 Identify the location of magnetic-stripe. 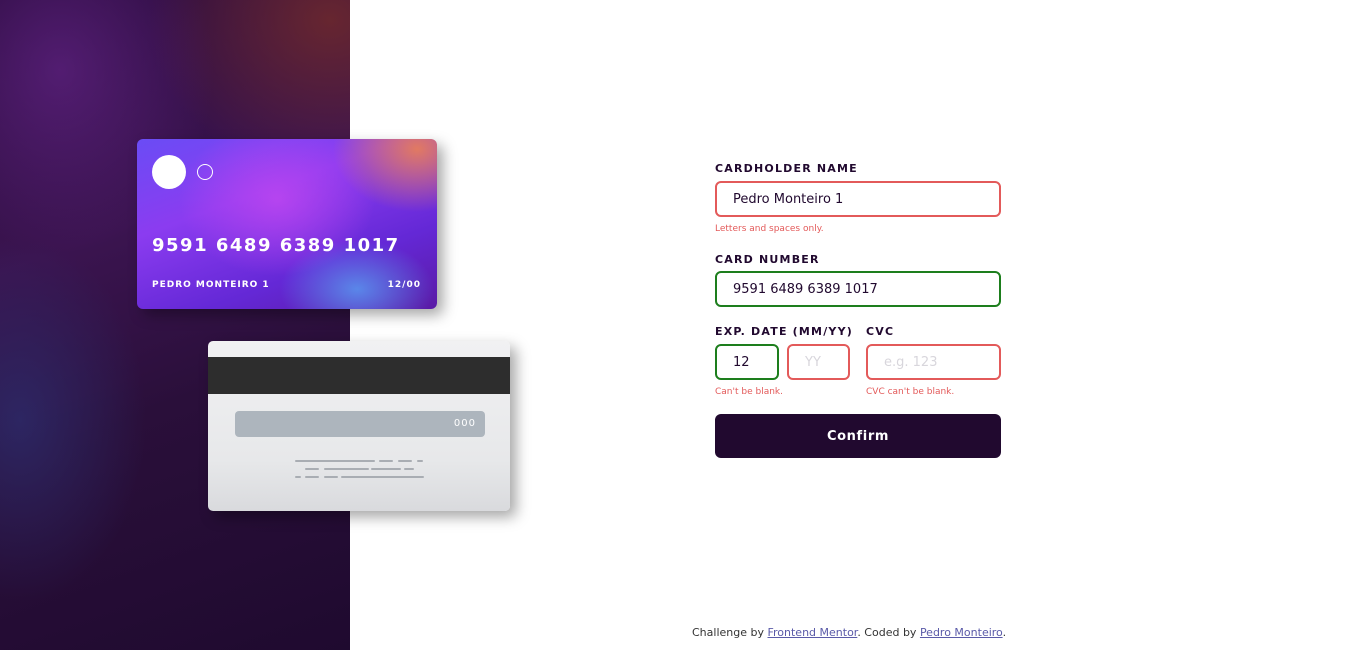
(359, 375).